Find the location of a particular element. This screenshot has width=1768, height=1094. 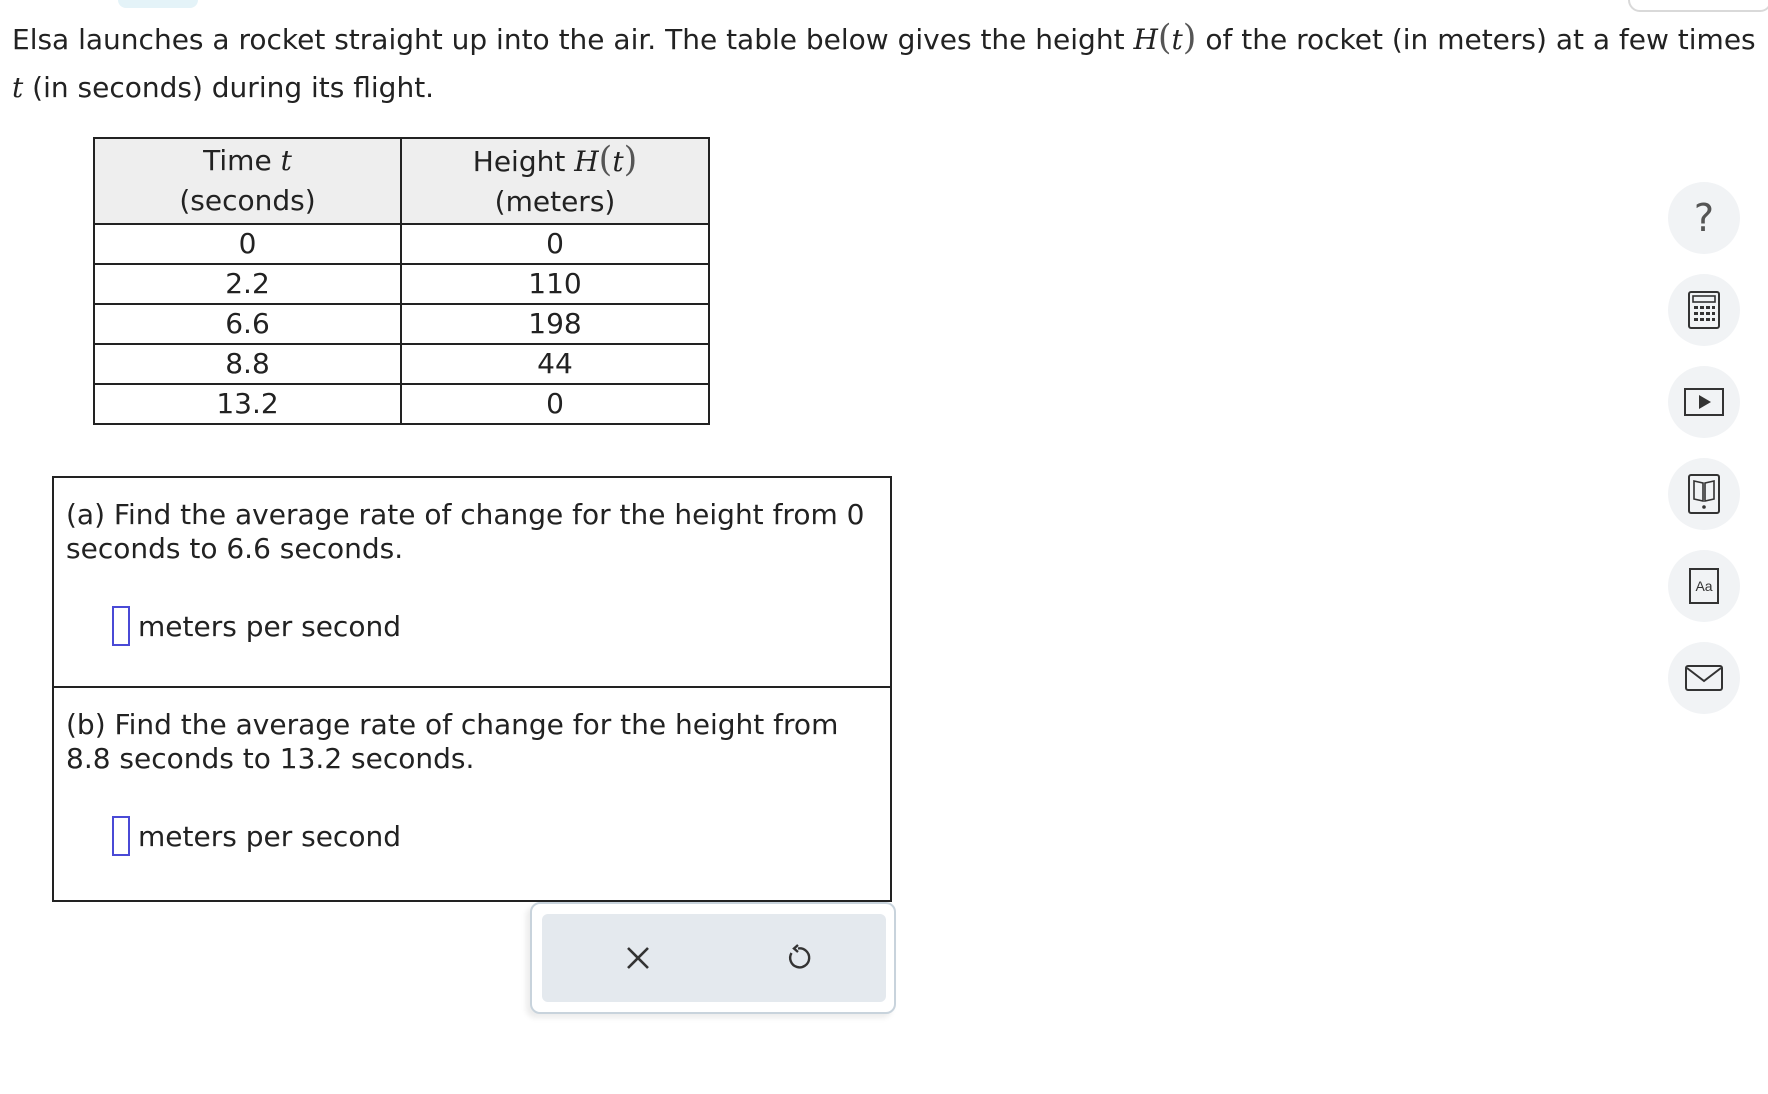

help-icon: ? is located at coordinates (1704, 218).